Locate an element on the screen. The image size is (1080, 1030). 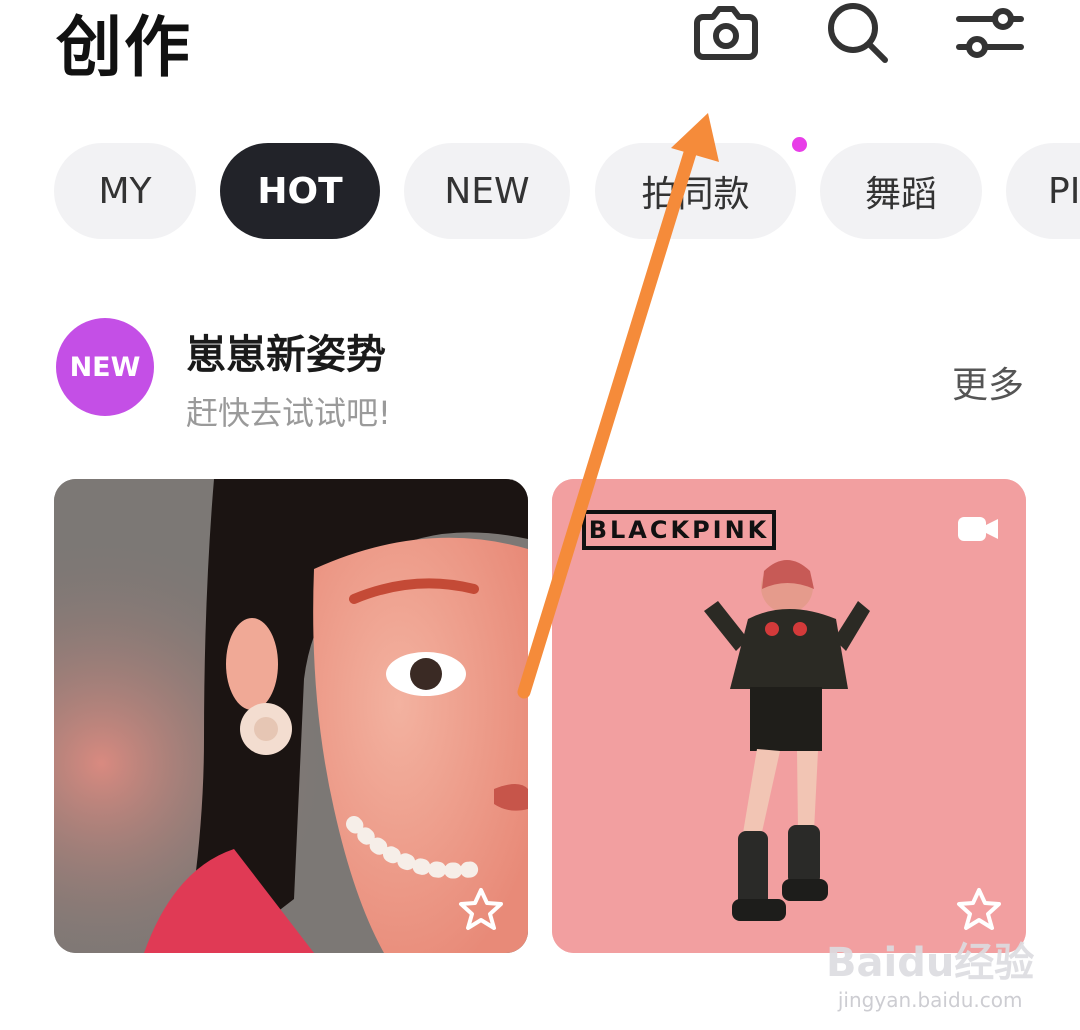
tab-same-style: 拍同款 is located at coordinates (695, 191).